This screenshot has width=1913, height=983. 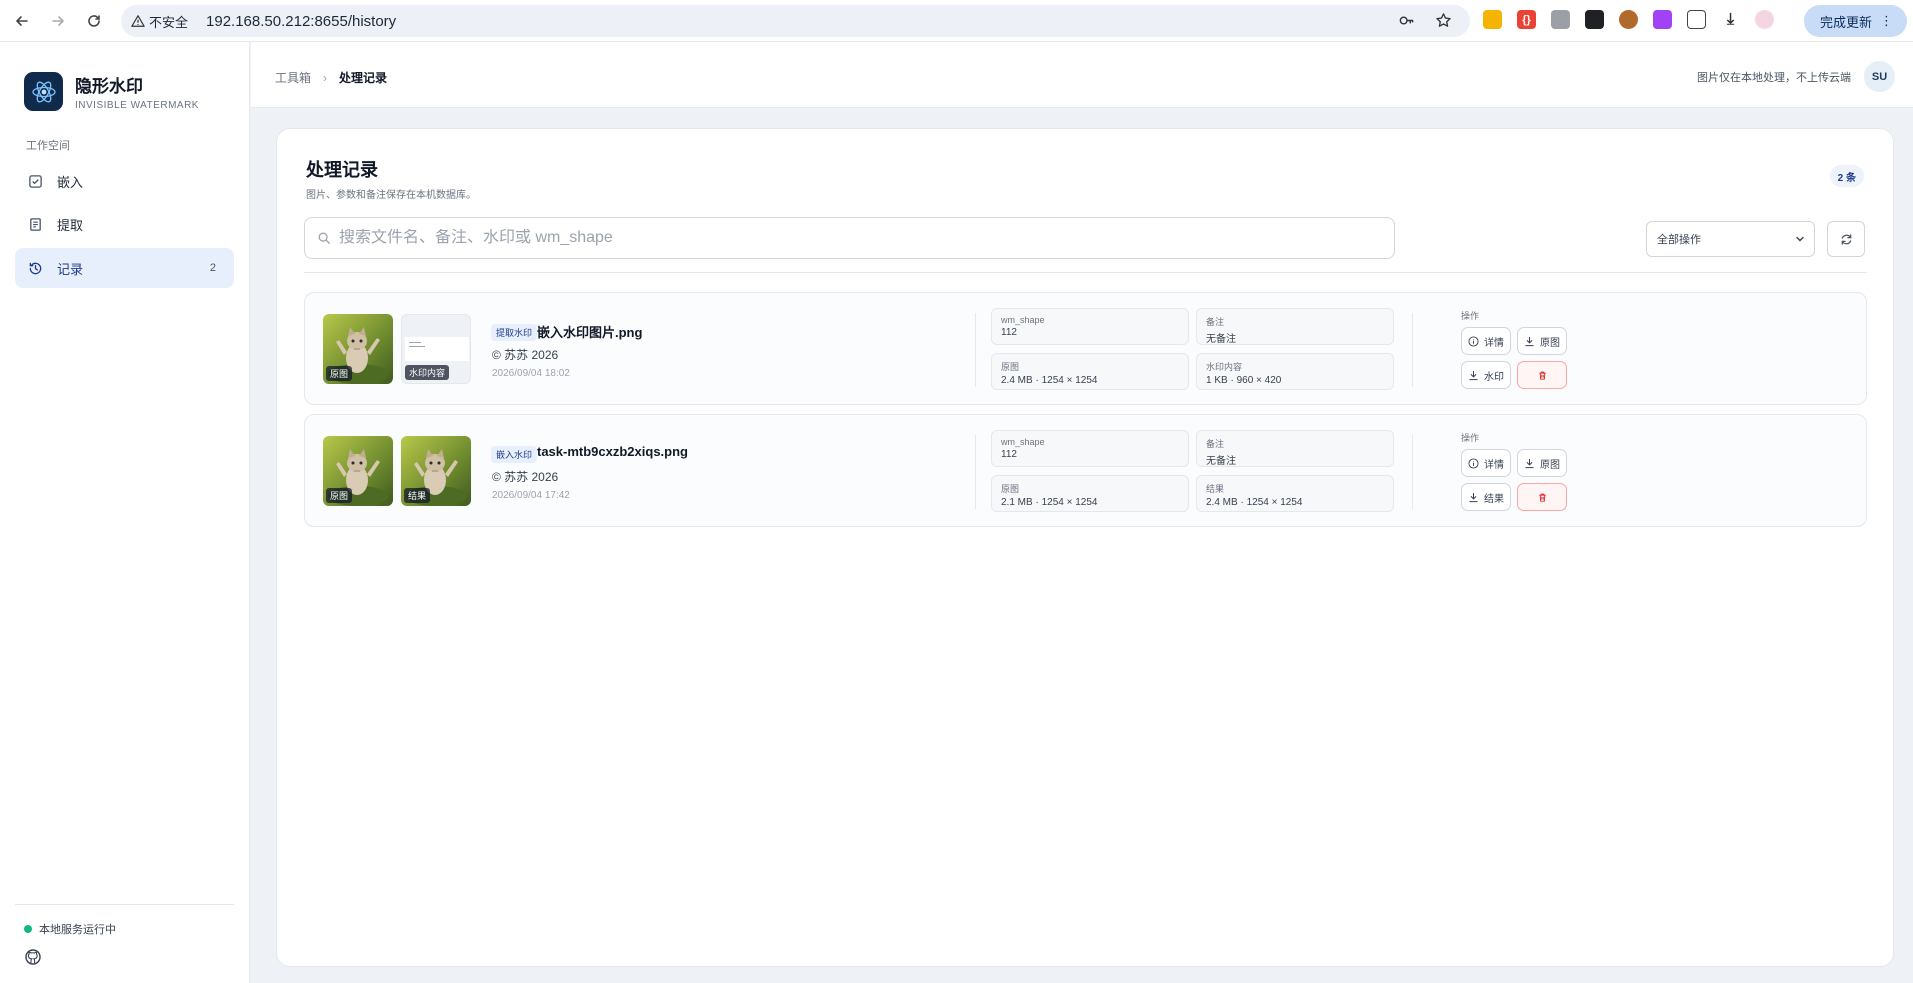 What do you see at coordinates (70, 225) in the screenshot?
I see `sidebar-item-label: 提取` at bounding box center [70, 225].